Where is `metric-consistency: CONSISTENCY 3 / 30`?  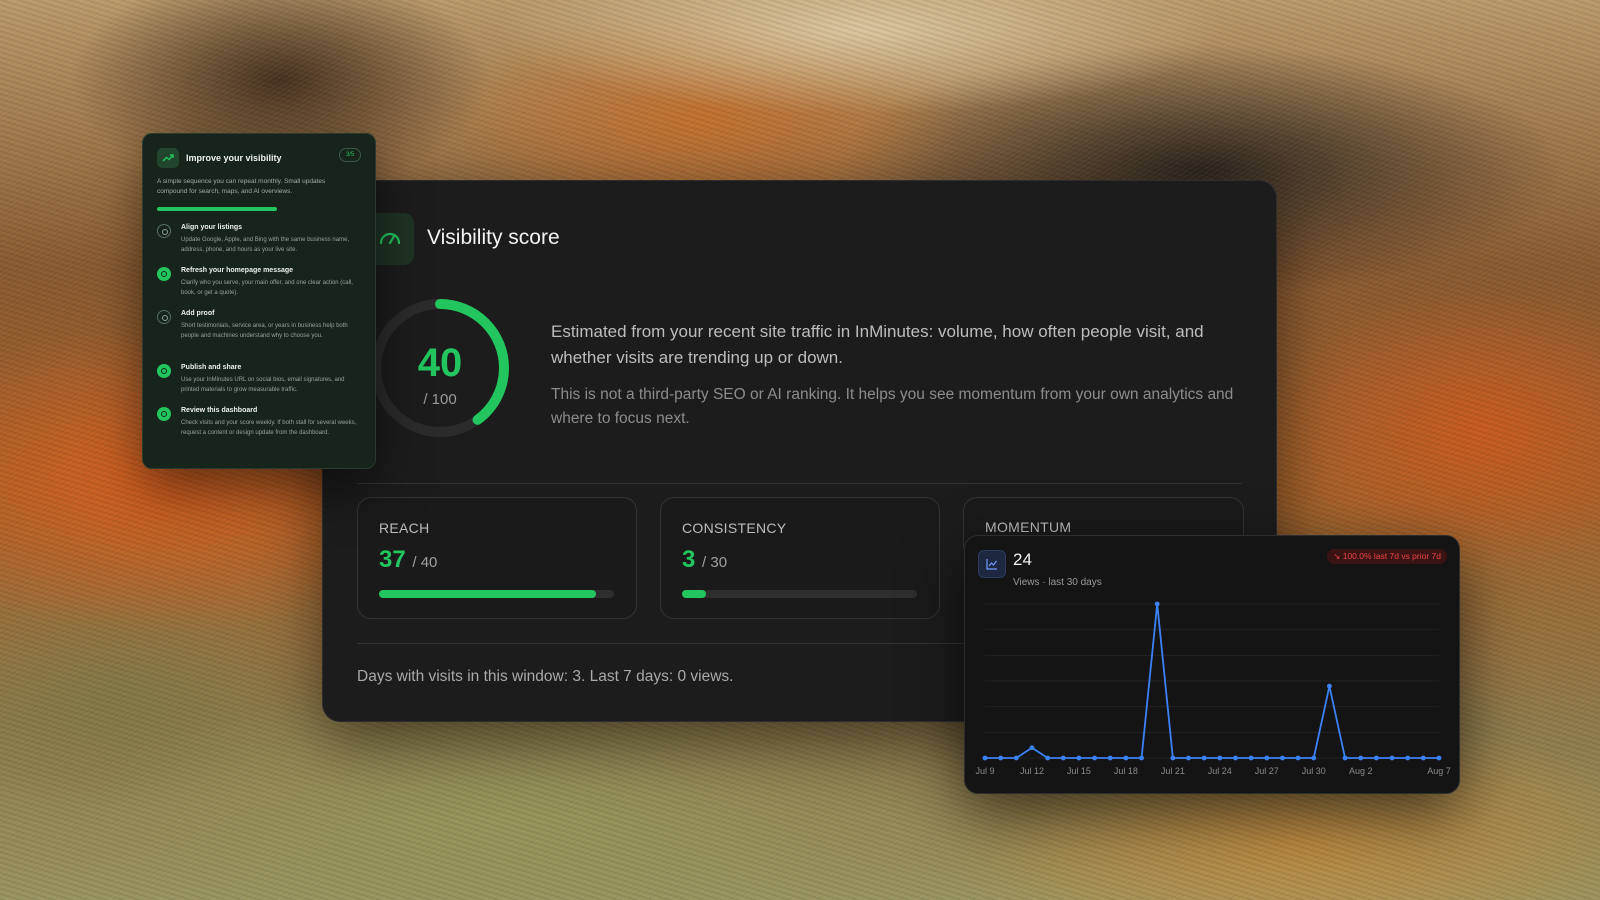 metric-consistency: CONSISTENCY 3 / 30 is located at coordinates (800, 558).